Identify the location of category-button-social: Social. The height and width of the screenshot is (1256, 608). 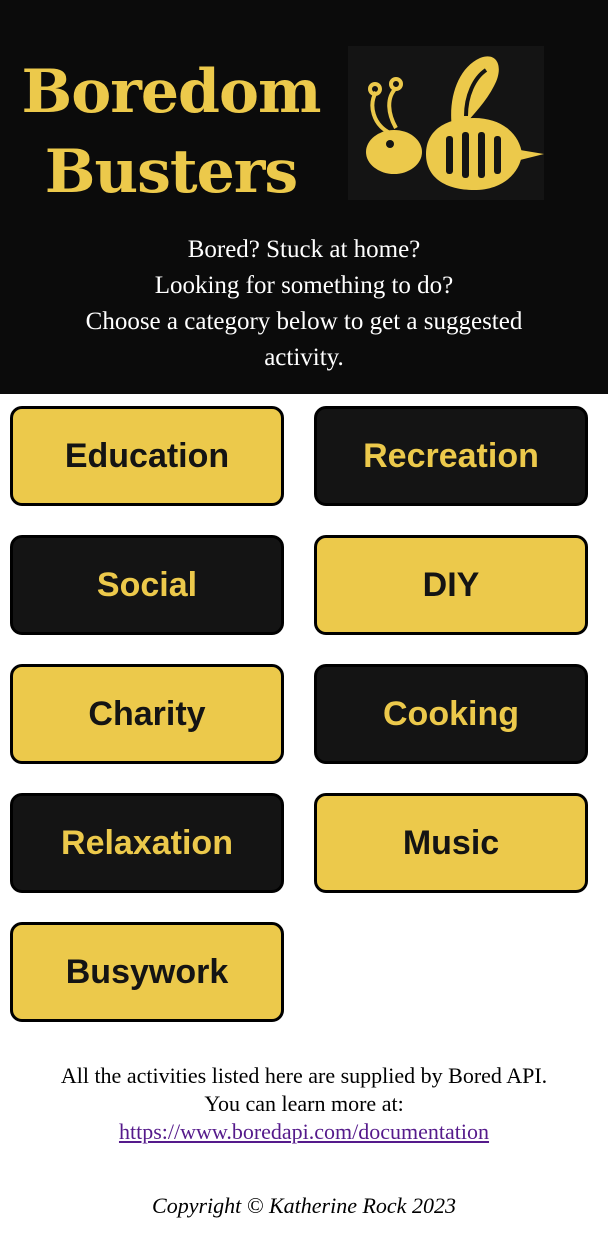
(147, 585).